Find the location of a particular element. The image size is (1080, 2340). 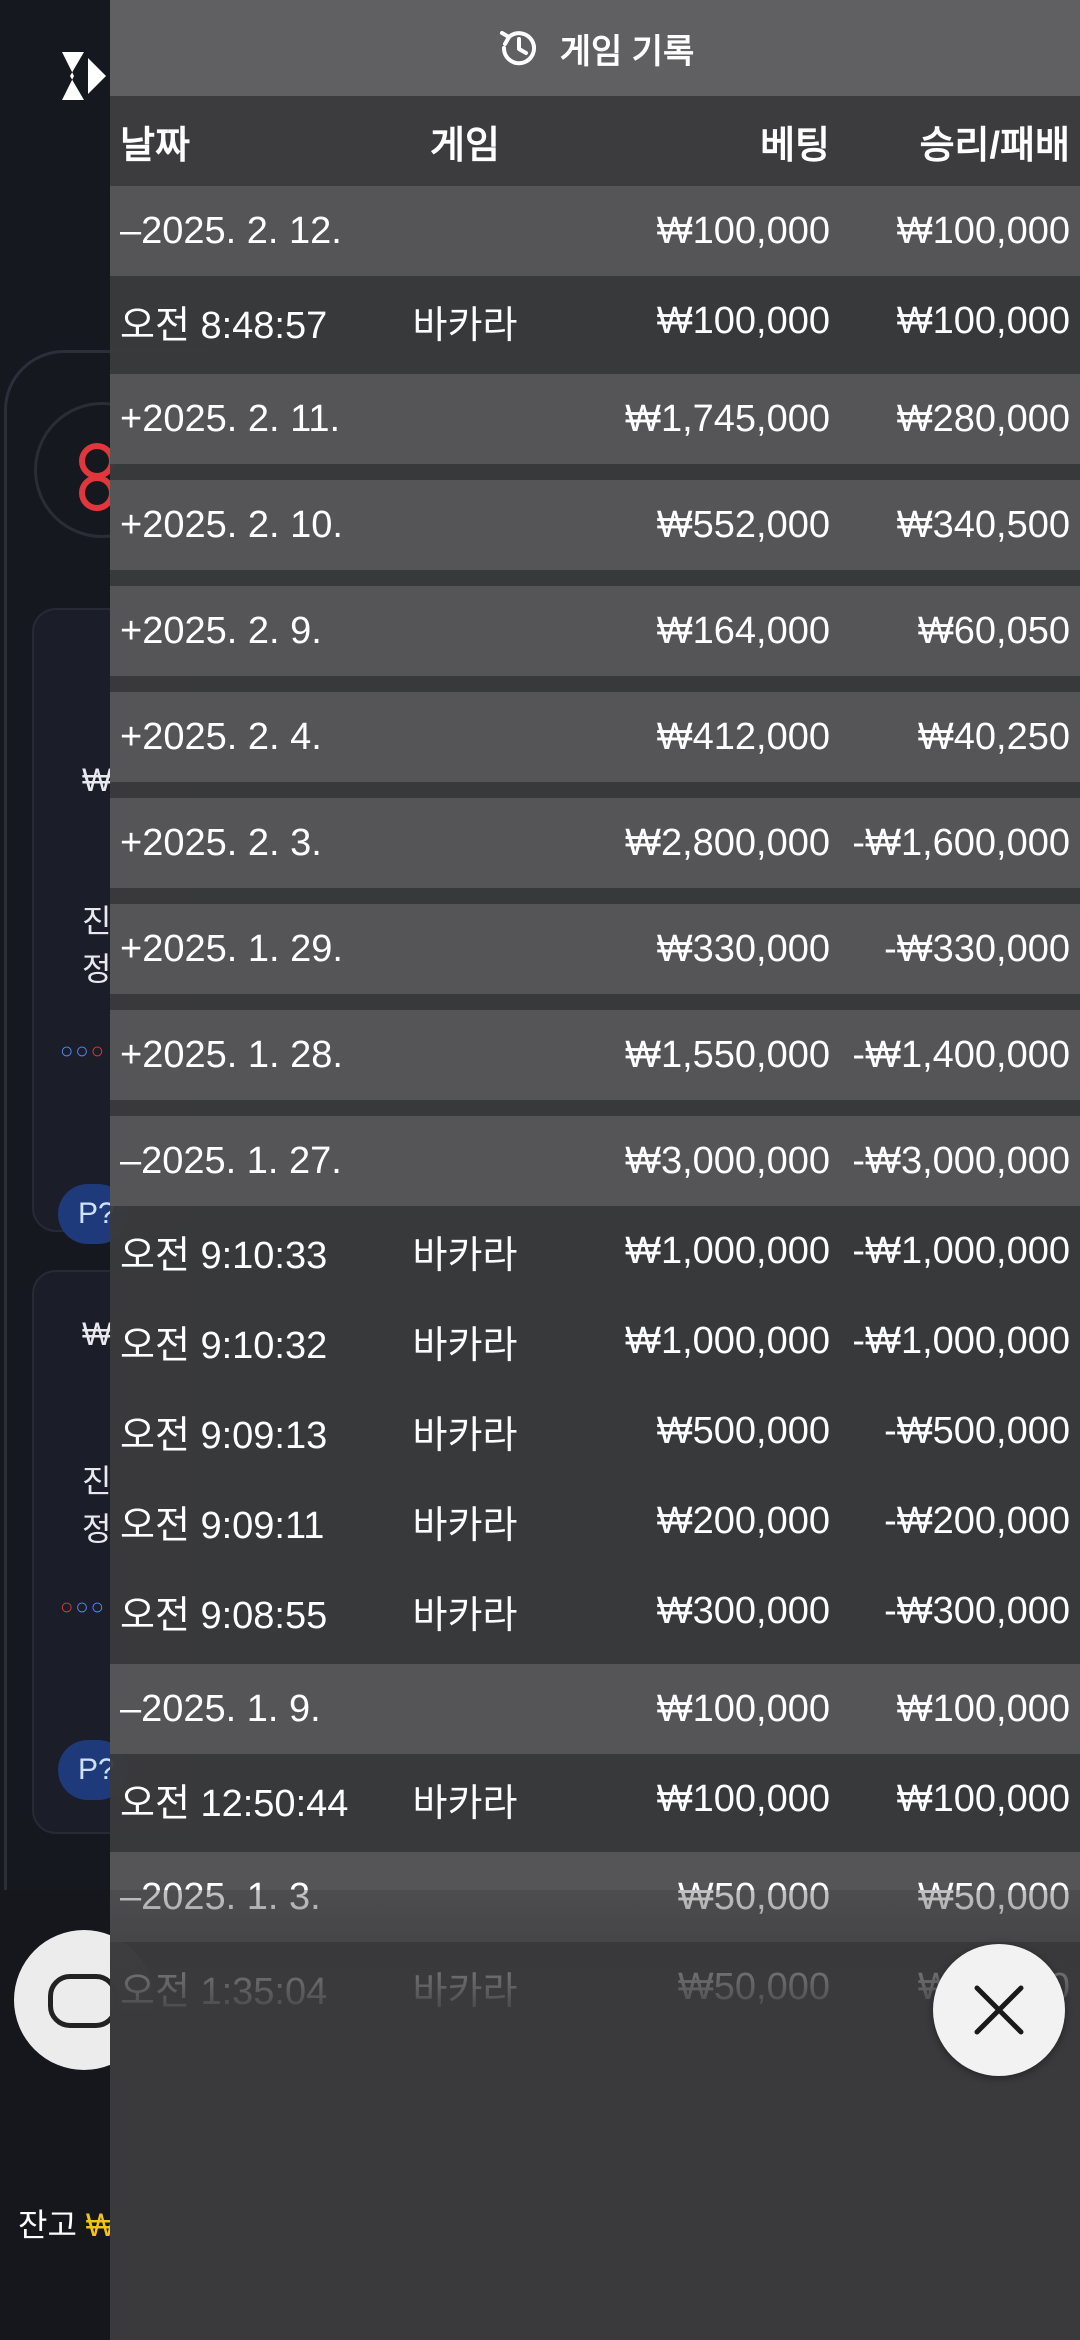

date-label: +2025. 2. 4. is located at coordinates (221, 736).